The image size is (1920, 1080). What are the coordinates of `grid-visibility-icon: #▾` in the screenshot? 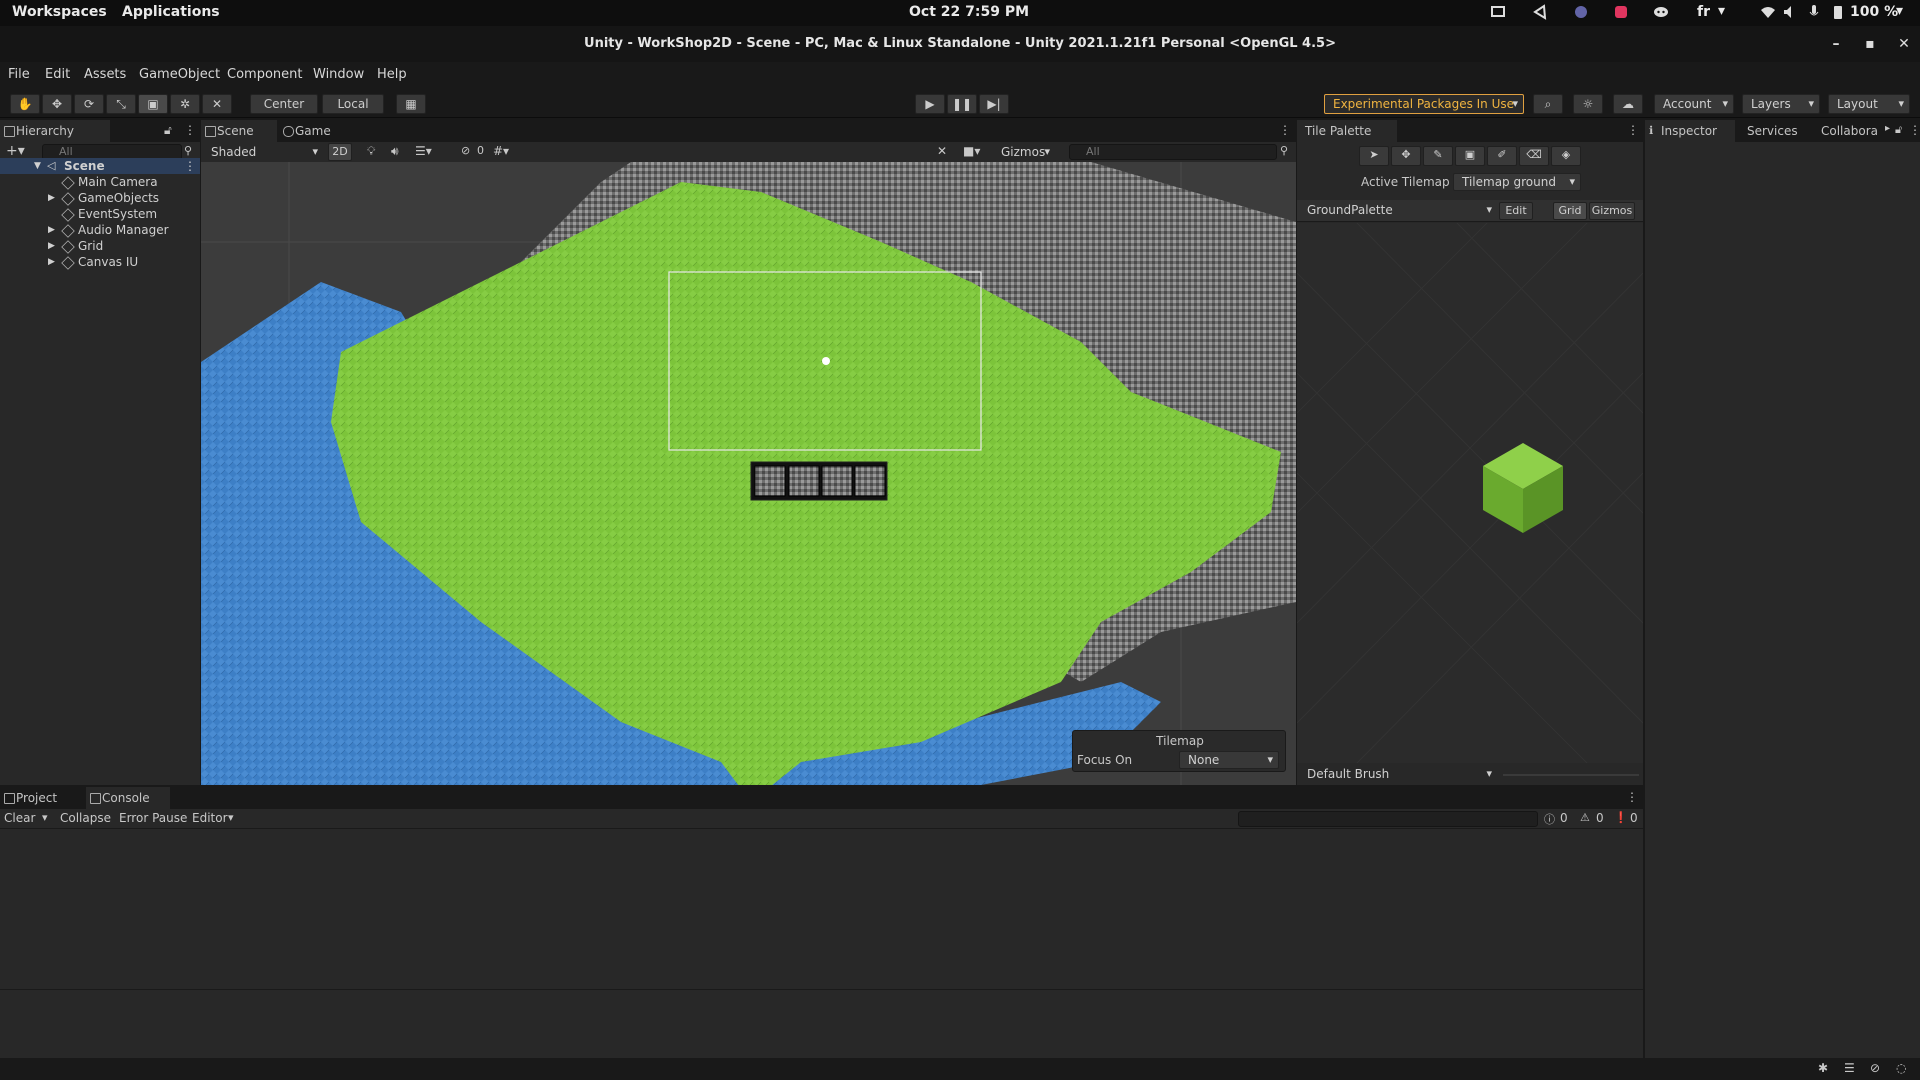 It's located at (501, 151).